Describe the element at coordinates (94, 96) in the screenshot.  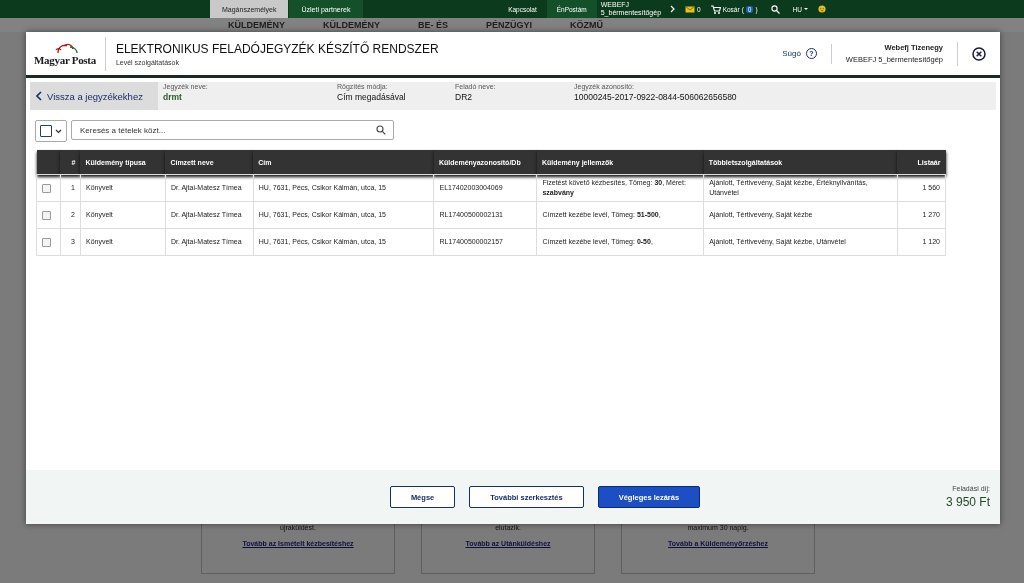
I see `back-button: Vissza a jegyzékekhez` at that location.